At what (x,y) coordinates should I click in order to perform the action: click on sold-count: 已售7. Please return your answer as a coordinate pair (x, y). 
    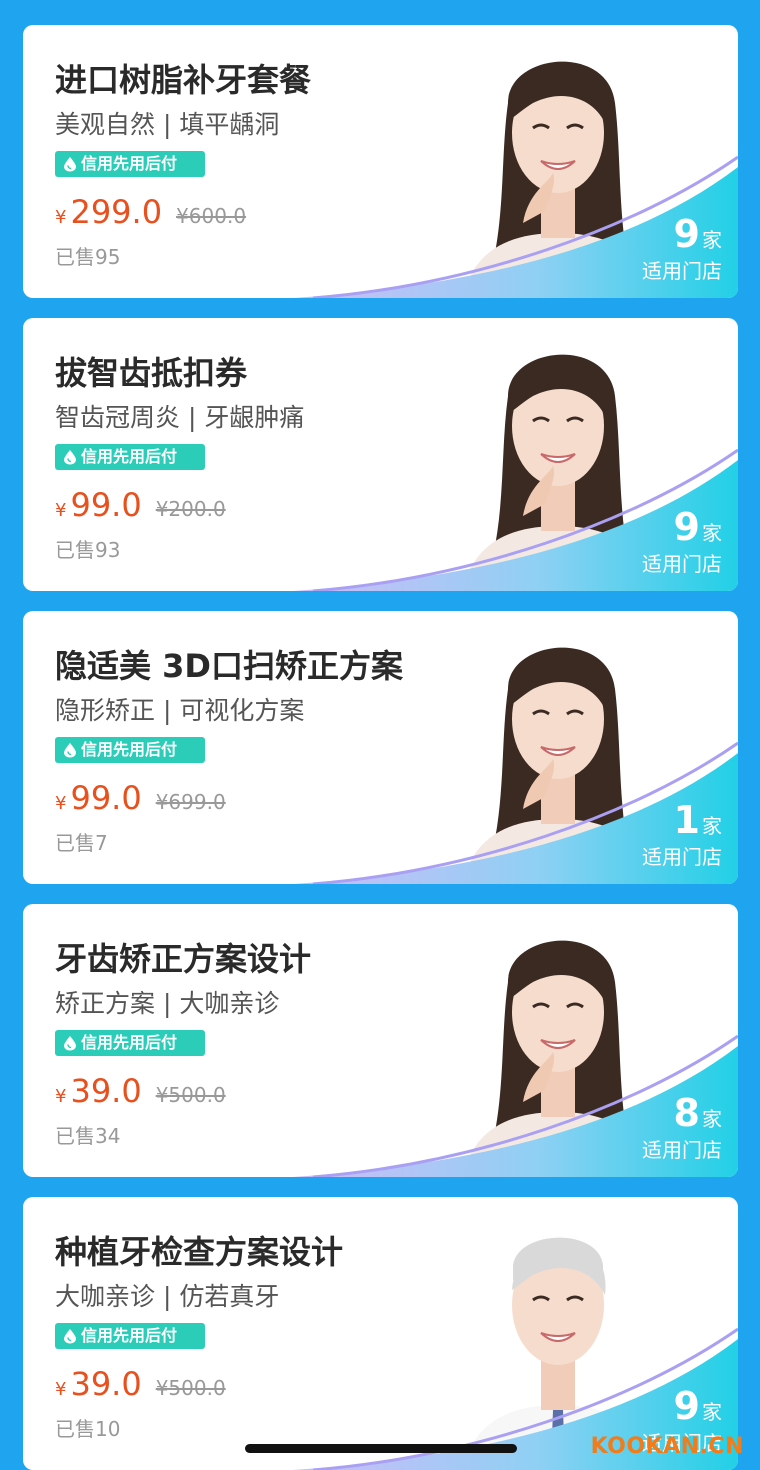
    Looking at the image, I should click on (81, 843).